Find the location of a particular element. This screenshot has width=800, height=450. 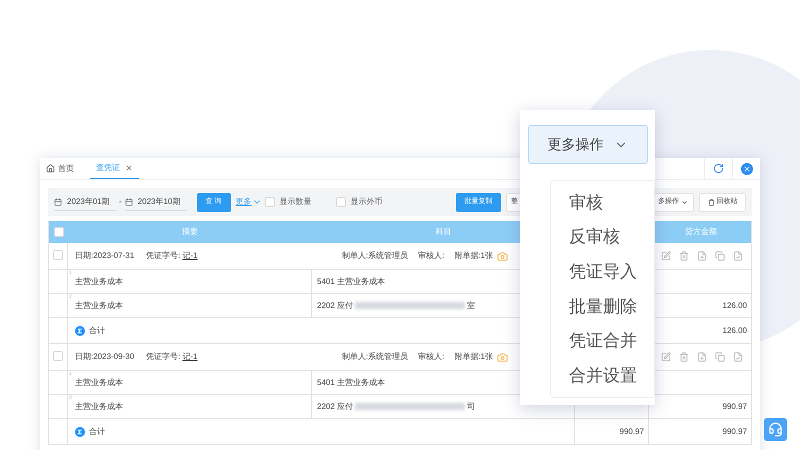

account-cell-end: 室 is located at coordinates (471, 306).